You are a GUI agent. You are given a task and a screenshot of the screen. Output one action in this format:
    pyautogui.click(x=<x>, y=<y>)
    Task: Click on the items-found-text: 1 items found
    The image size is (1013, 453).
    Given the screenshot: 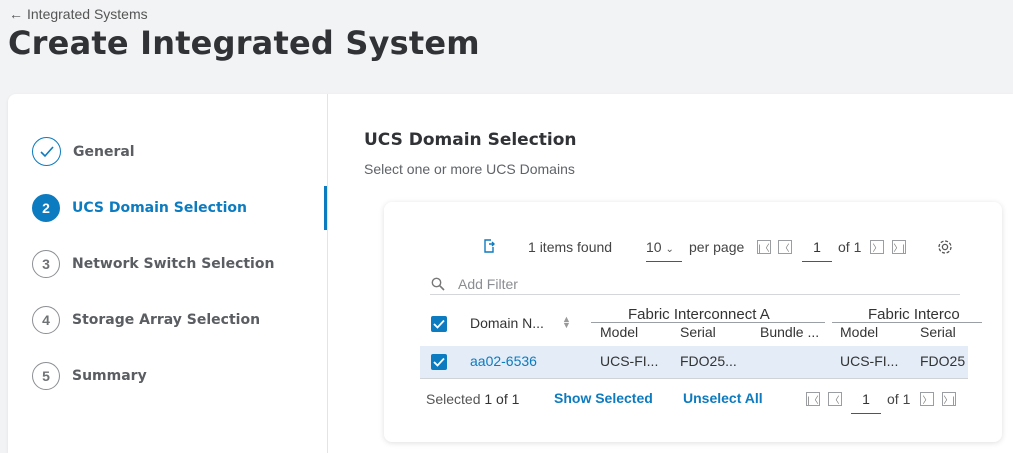 What is the action you would take?
    pyautogui.click(x=570, y=247)
    